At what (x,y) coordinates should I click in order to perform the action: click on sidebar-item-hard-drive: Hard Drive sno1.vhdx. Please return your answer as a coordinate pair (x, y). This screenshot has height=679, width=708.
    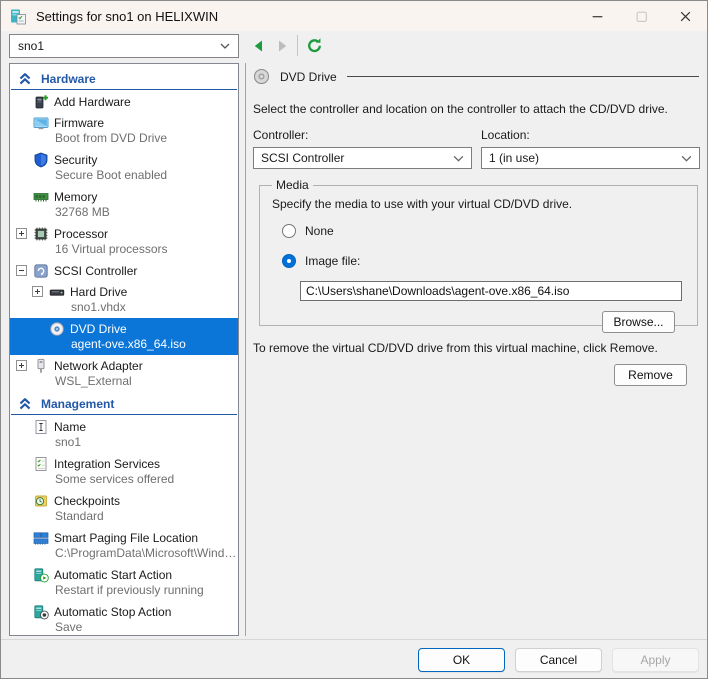
    Looking at the image, I should click on (124, 299).